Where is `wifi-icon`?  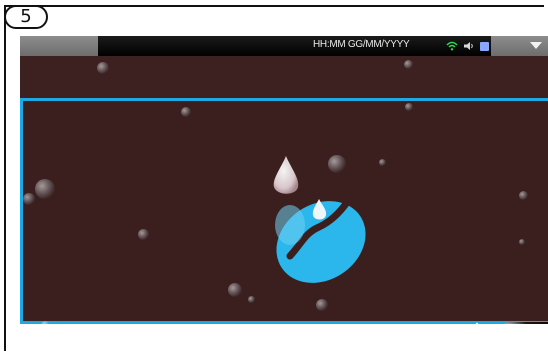
wifi-icon is located at coordinates (452, 46).